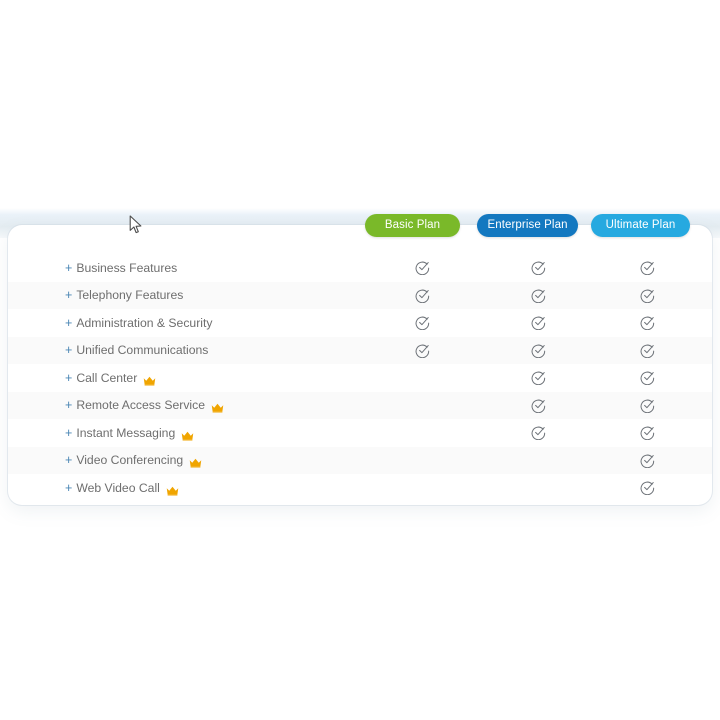 The height and width of the screenshot is (720, 720). I want to click on feature-row: + Call Center, so click(360, 378).